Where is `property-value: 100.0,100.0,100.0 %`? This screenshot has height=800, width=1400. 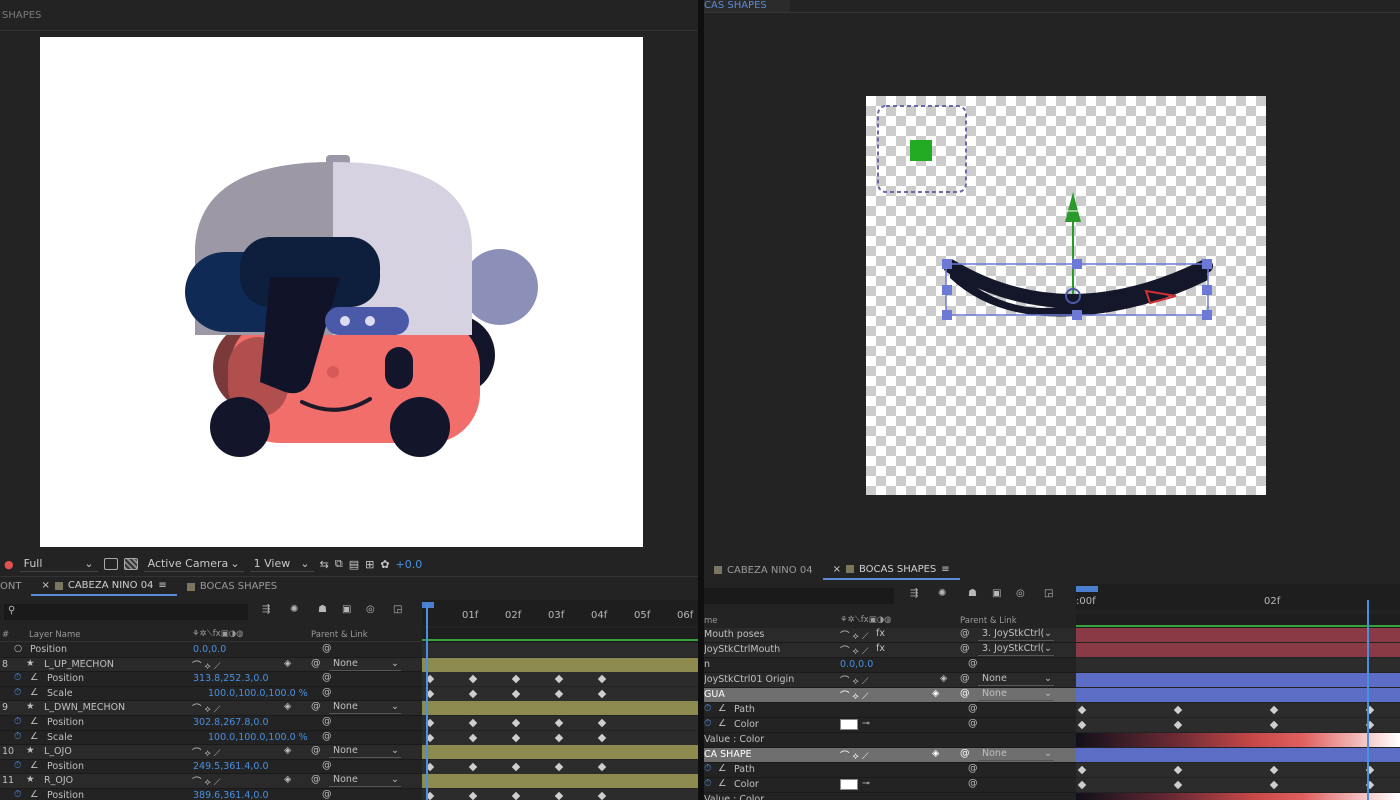
property-value: 100.0,100.0,100.0 % is located at coordinates (258, 737).